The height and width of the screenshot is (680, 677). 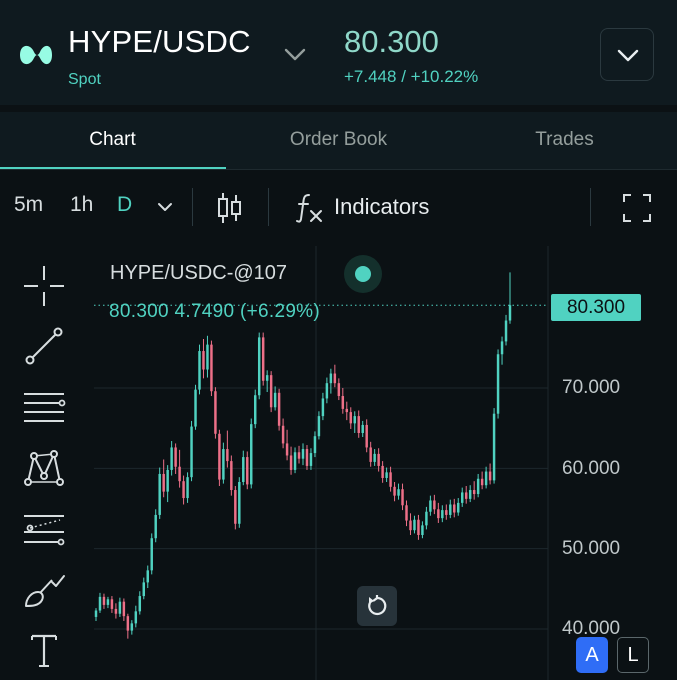 What do you see at coordinates (44, 408) in the screenshot?
I see `horizontal-lines-icon` at bounding box center [44, 408].